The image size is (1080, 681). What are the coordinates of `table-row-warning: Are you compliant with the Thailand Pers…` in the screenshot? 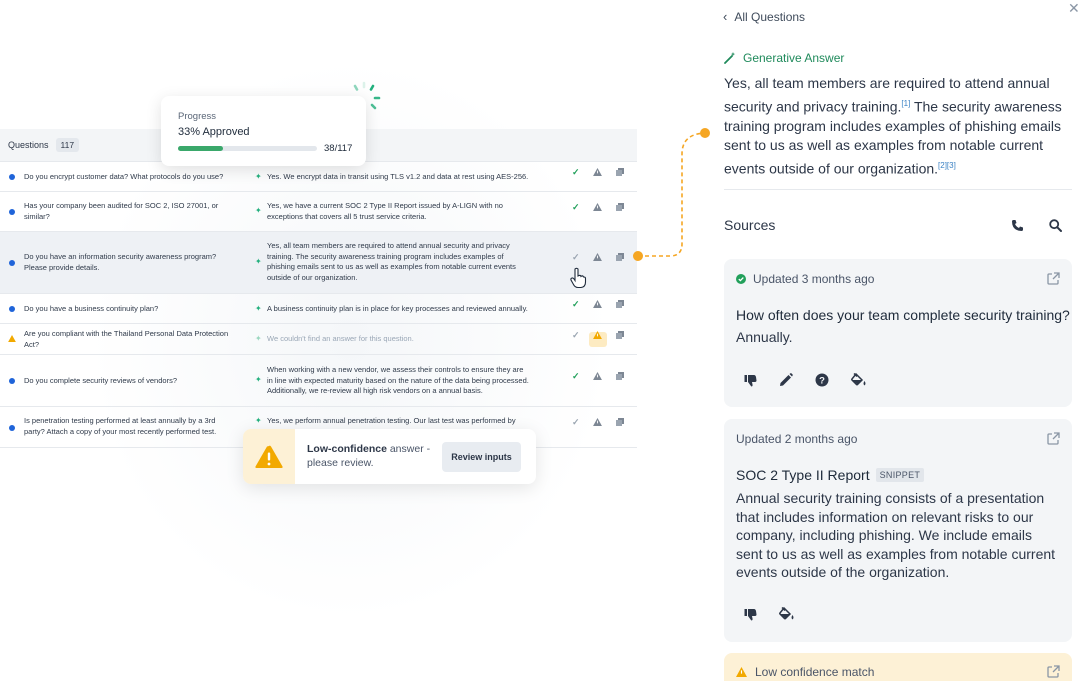 It's located at (318, 338).